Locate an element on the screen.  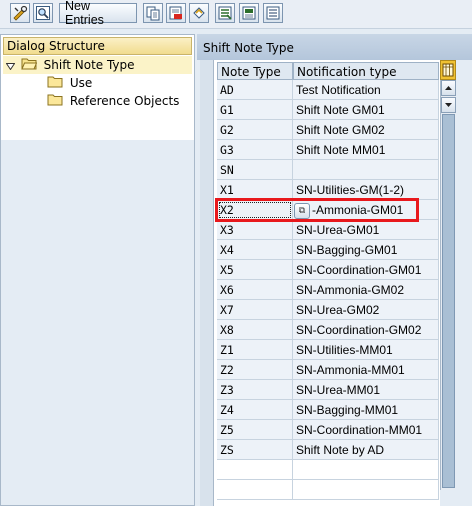
note-type-cell: Z2 is located at coordinates (255, 370).